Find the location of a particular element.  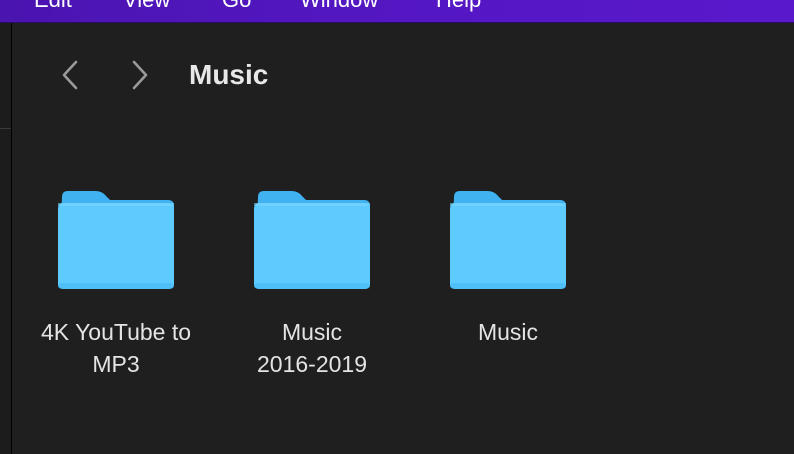

chevron-left-icon is located at coordinates (70, 75).